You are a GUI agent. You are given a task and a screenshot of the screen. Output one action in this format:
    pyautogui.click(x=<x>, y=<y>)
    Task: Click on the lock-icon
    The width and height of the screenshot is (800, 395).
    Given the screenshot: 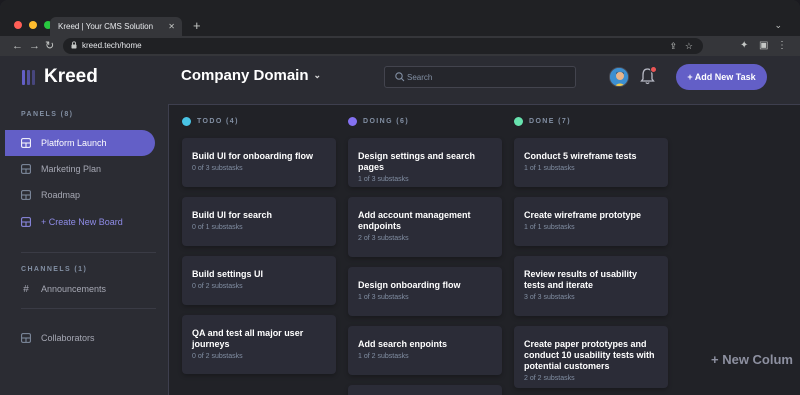 What is the action you would take?
    pyautogui.click(x=74, y=45)
    